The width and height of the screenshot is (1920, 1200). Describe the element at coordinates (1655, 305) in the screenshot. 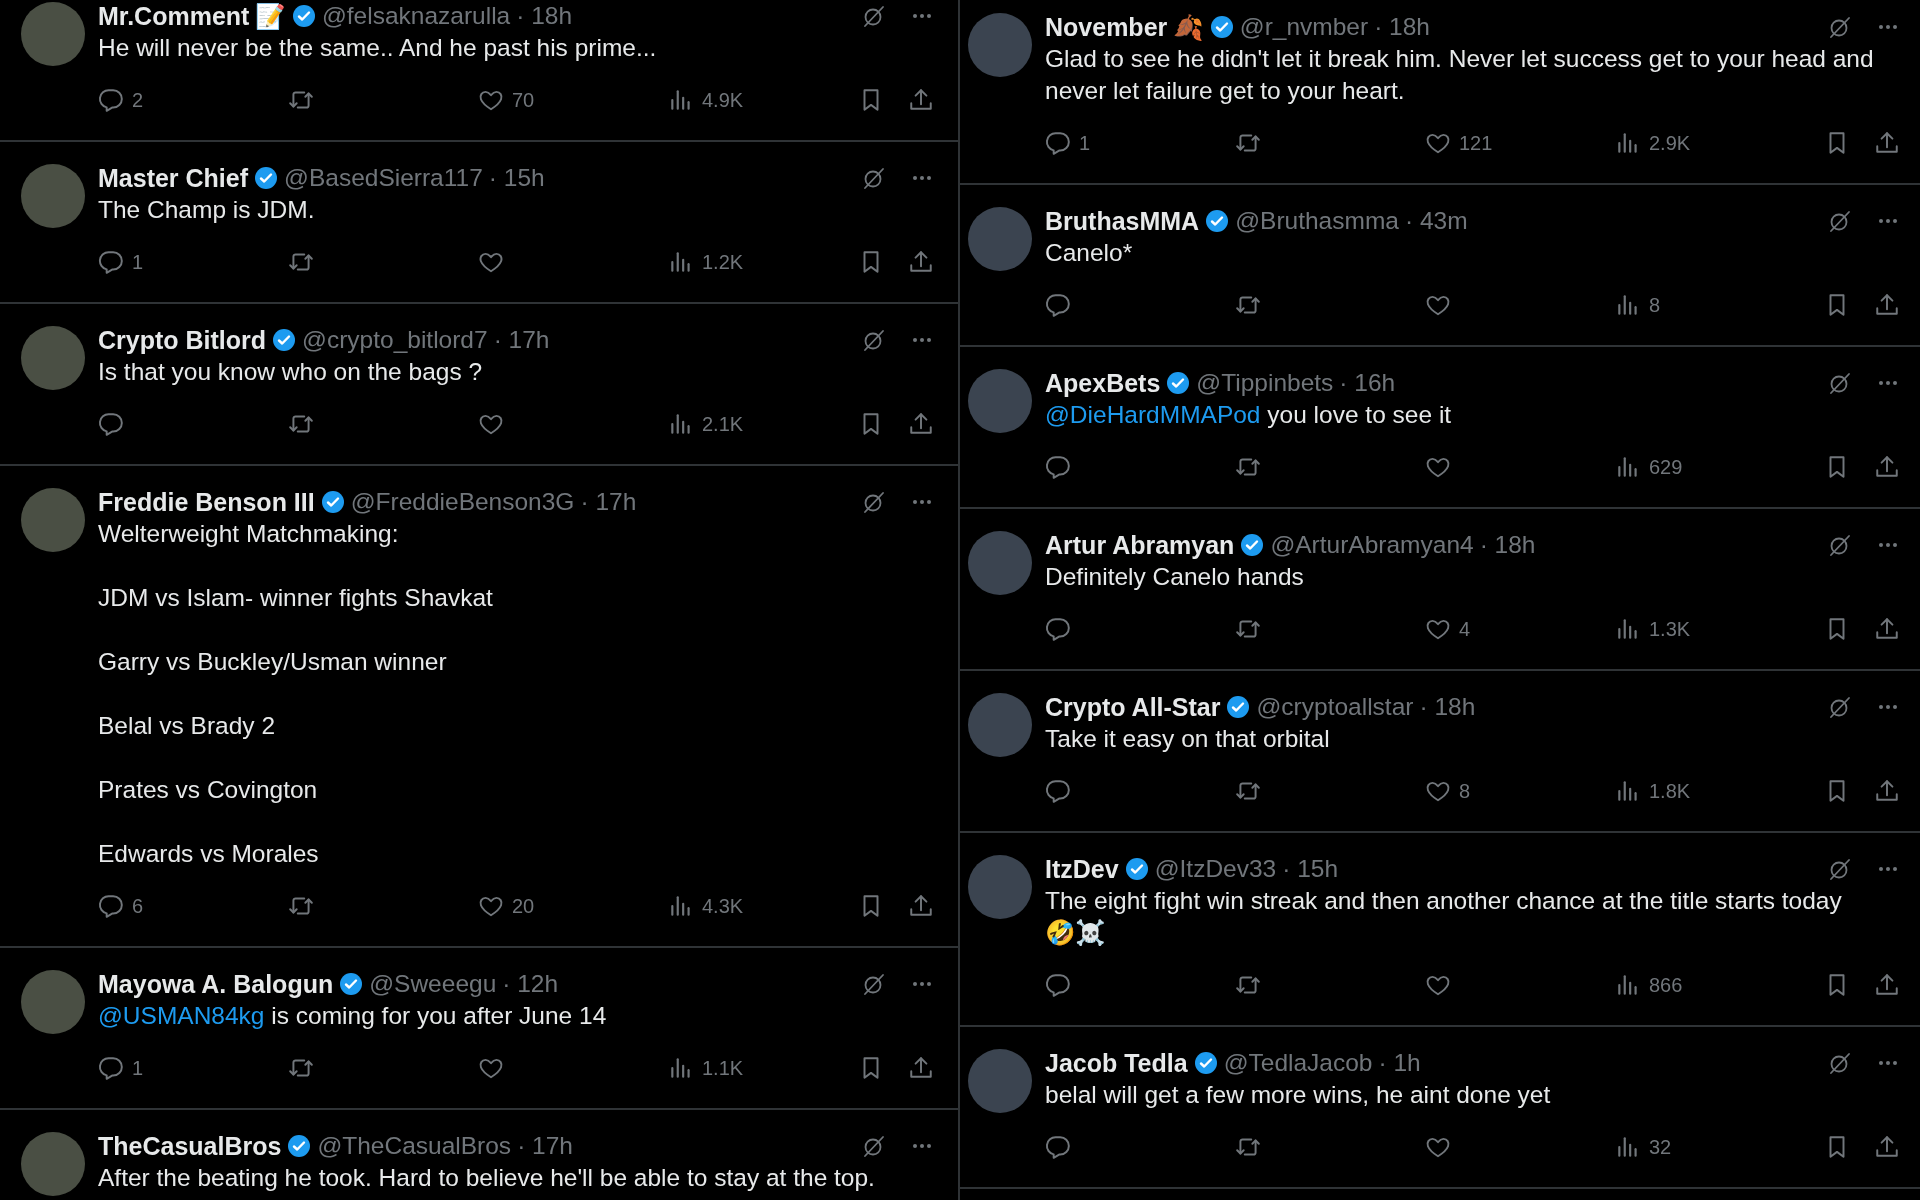

I see `views-count: 8` at that location.